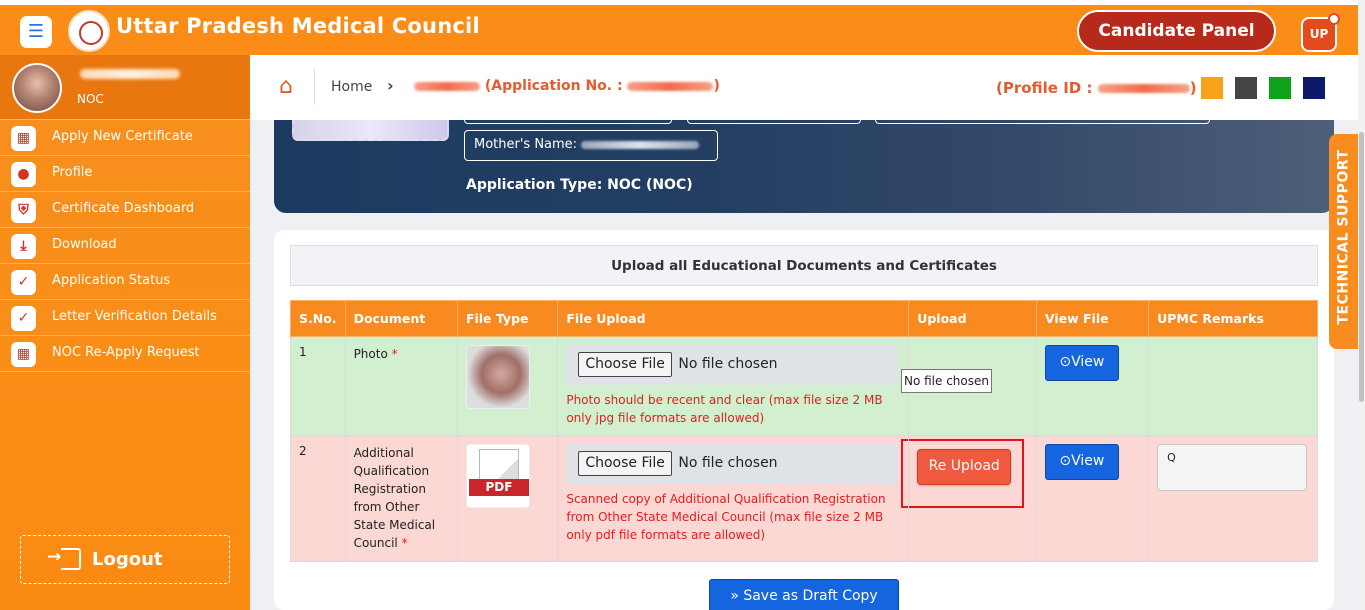  I want to click on theme-swatch-green, so click(1280, 88).